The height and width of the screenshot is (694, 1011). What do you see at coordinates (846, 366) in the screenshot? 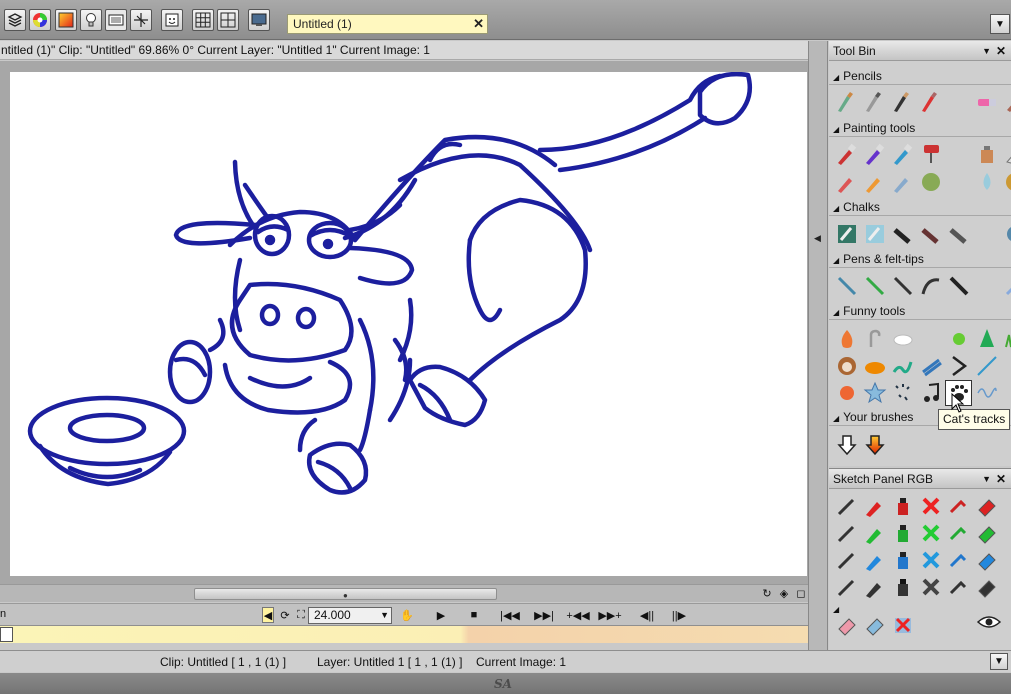
I see `hair-tool-icon` at bounding box center [846, 366].